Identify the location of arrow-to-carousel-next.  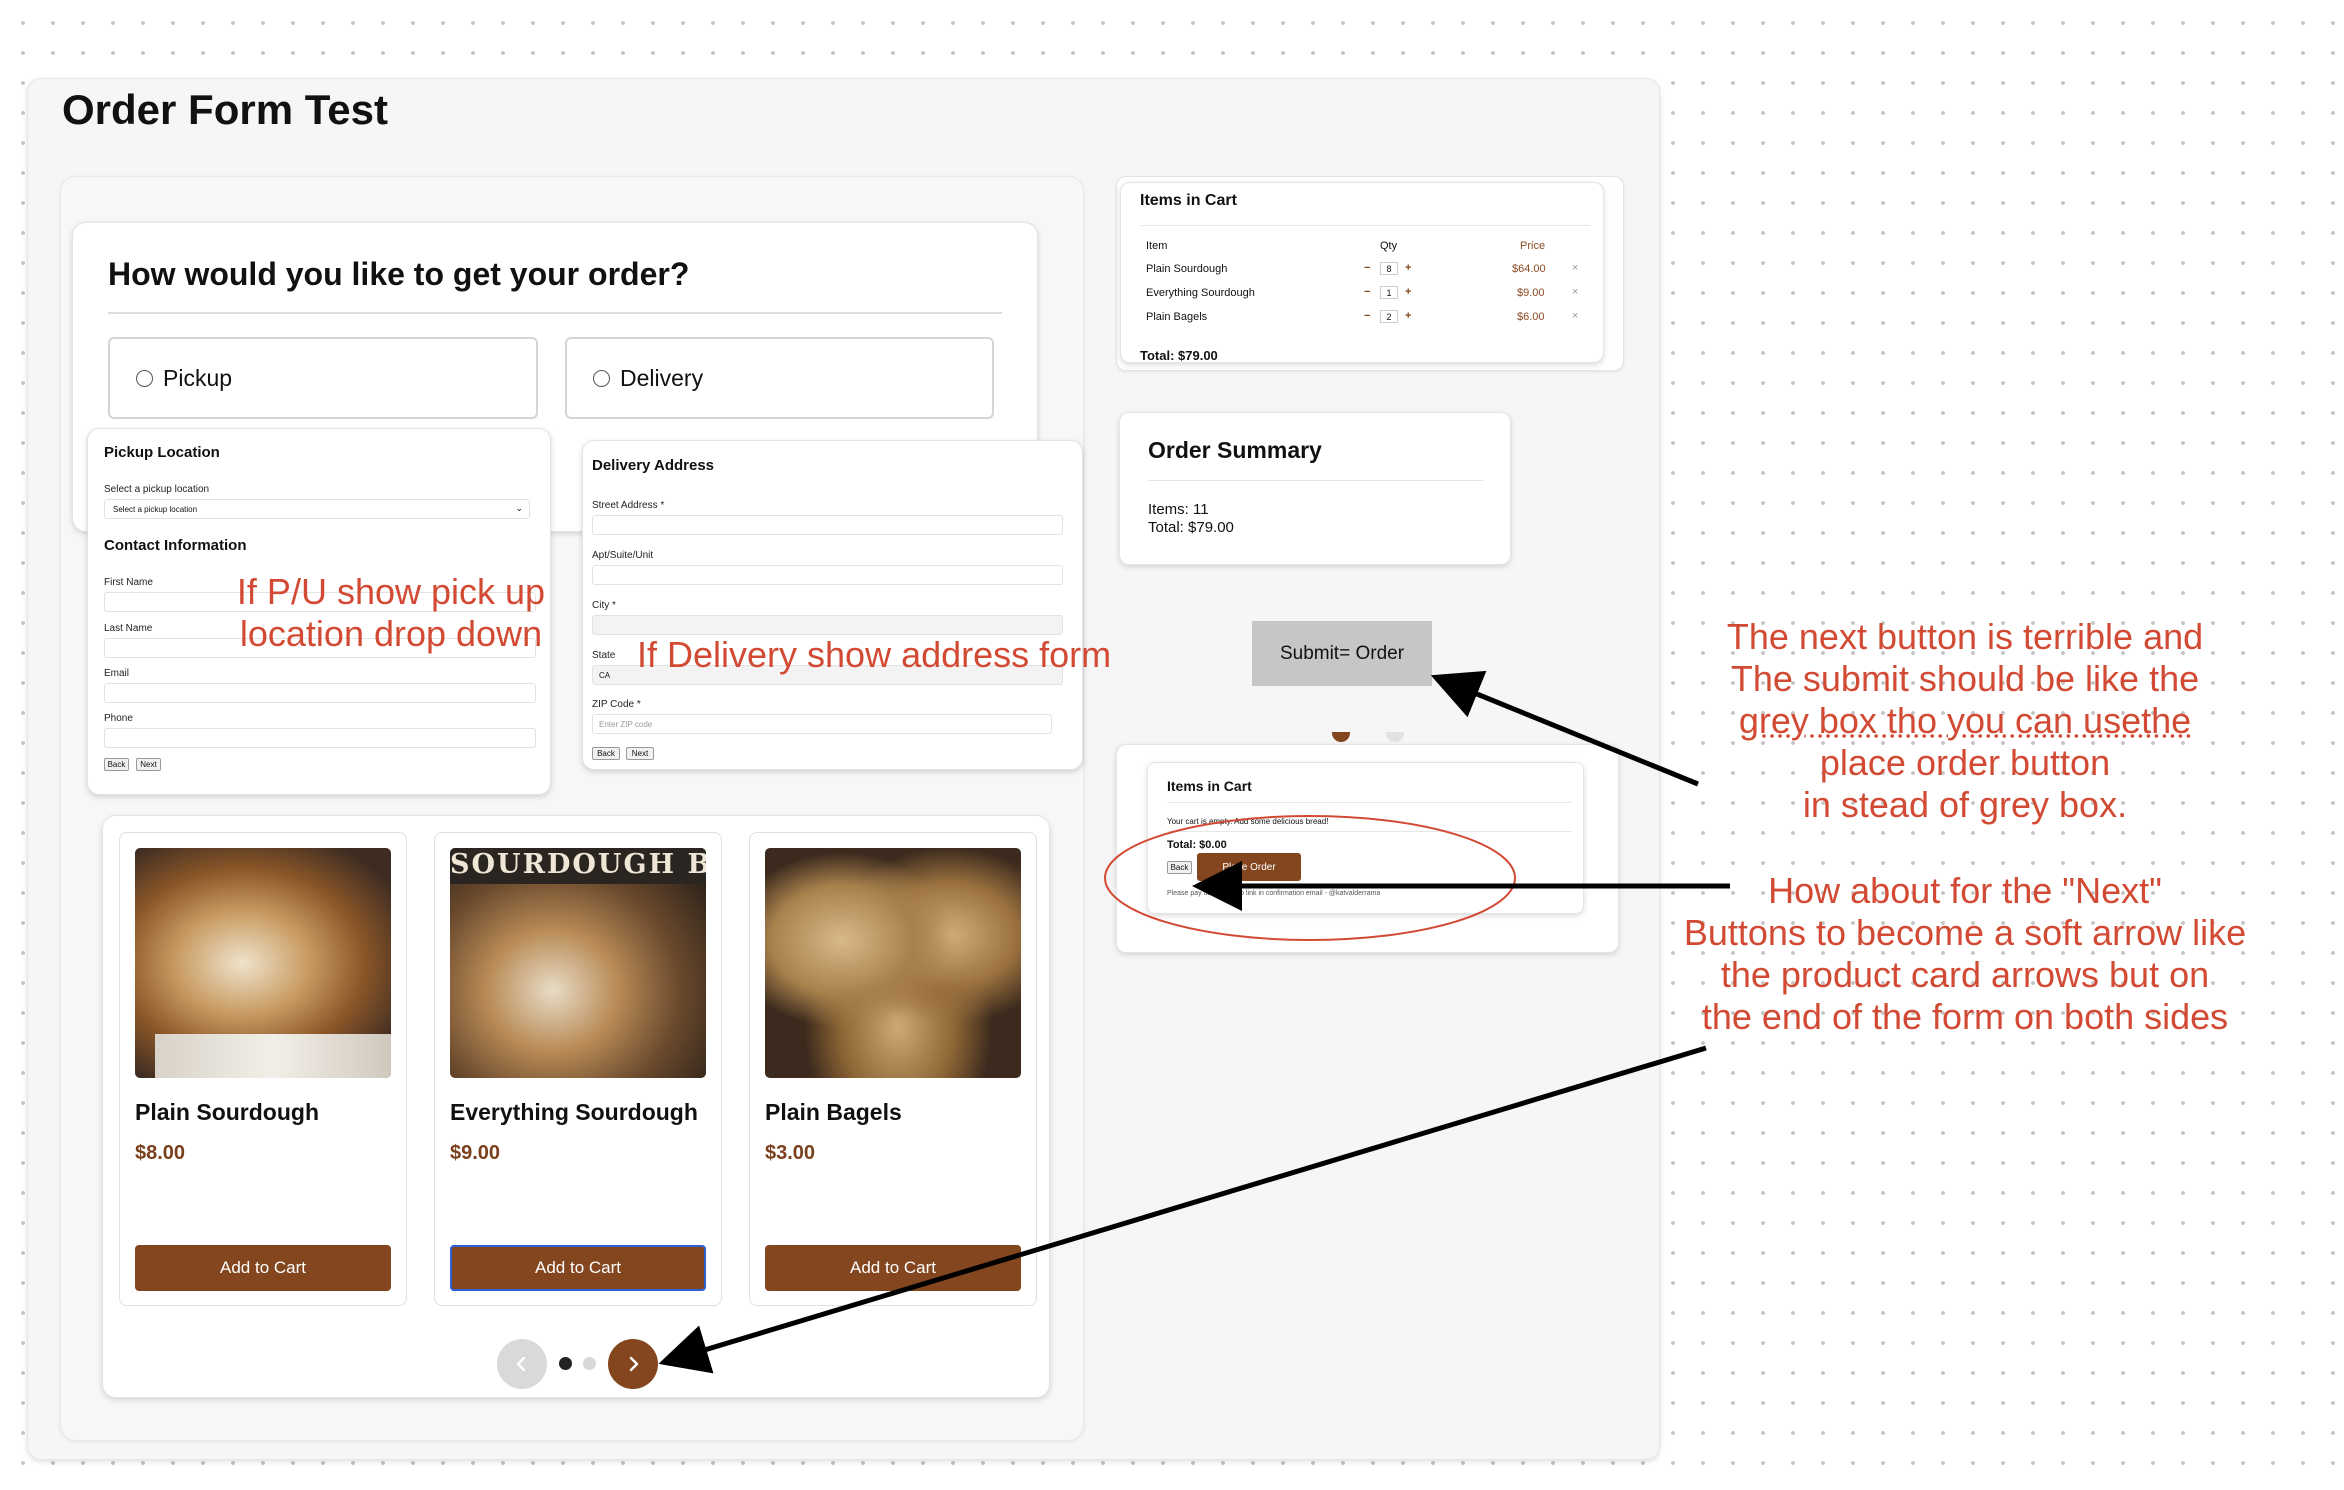
(1182, 1209).